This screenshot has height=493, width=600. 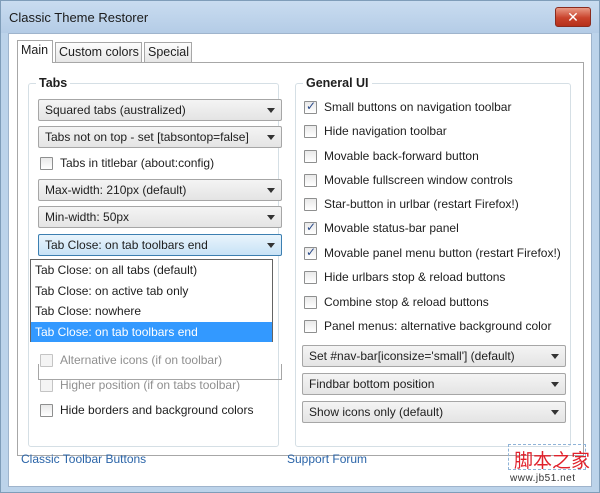 I want to click on tabs-in-titlebar-label: Tabs in titlebar (about:config), so click(x=137, y=163).